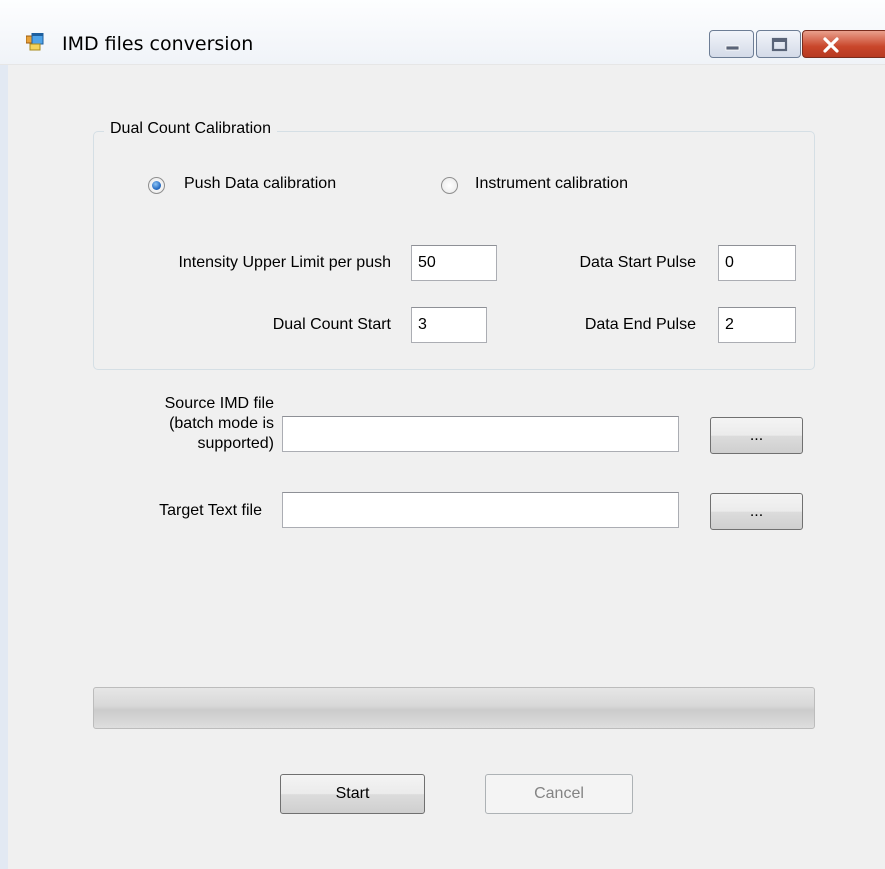  What do you see at coordinates (219, 403) in the screenshot?
I see `source-file-label-line-1: Source IMD file` at bounding box center [219, 403].